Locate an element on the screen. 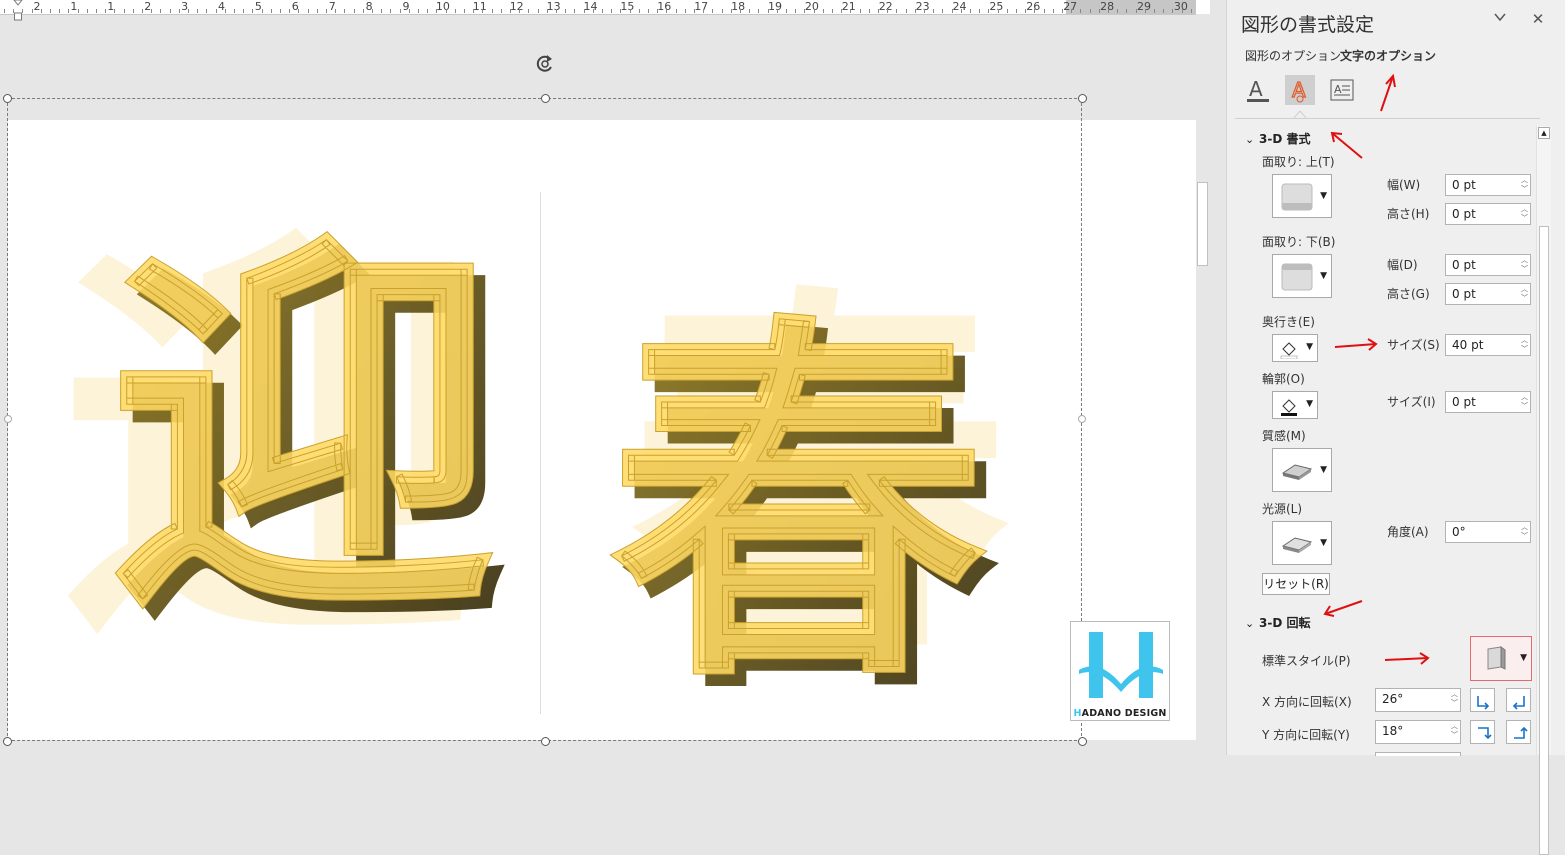 The height and width of the screenshot is (855, 1565). bevel-bottom-height-label: 高さ(G) is located at coordinates (1408, 294).